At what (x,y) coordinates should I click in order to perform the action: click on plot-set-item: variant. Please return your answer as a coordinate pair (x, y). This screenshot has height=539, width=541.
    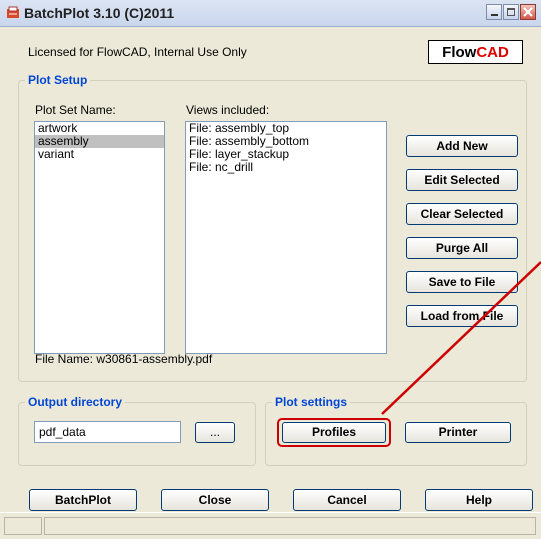
    Looking at the image, I should click on (99, 154).